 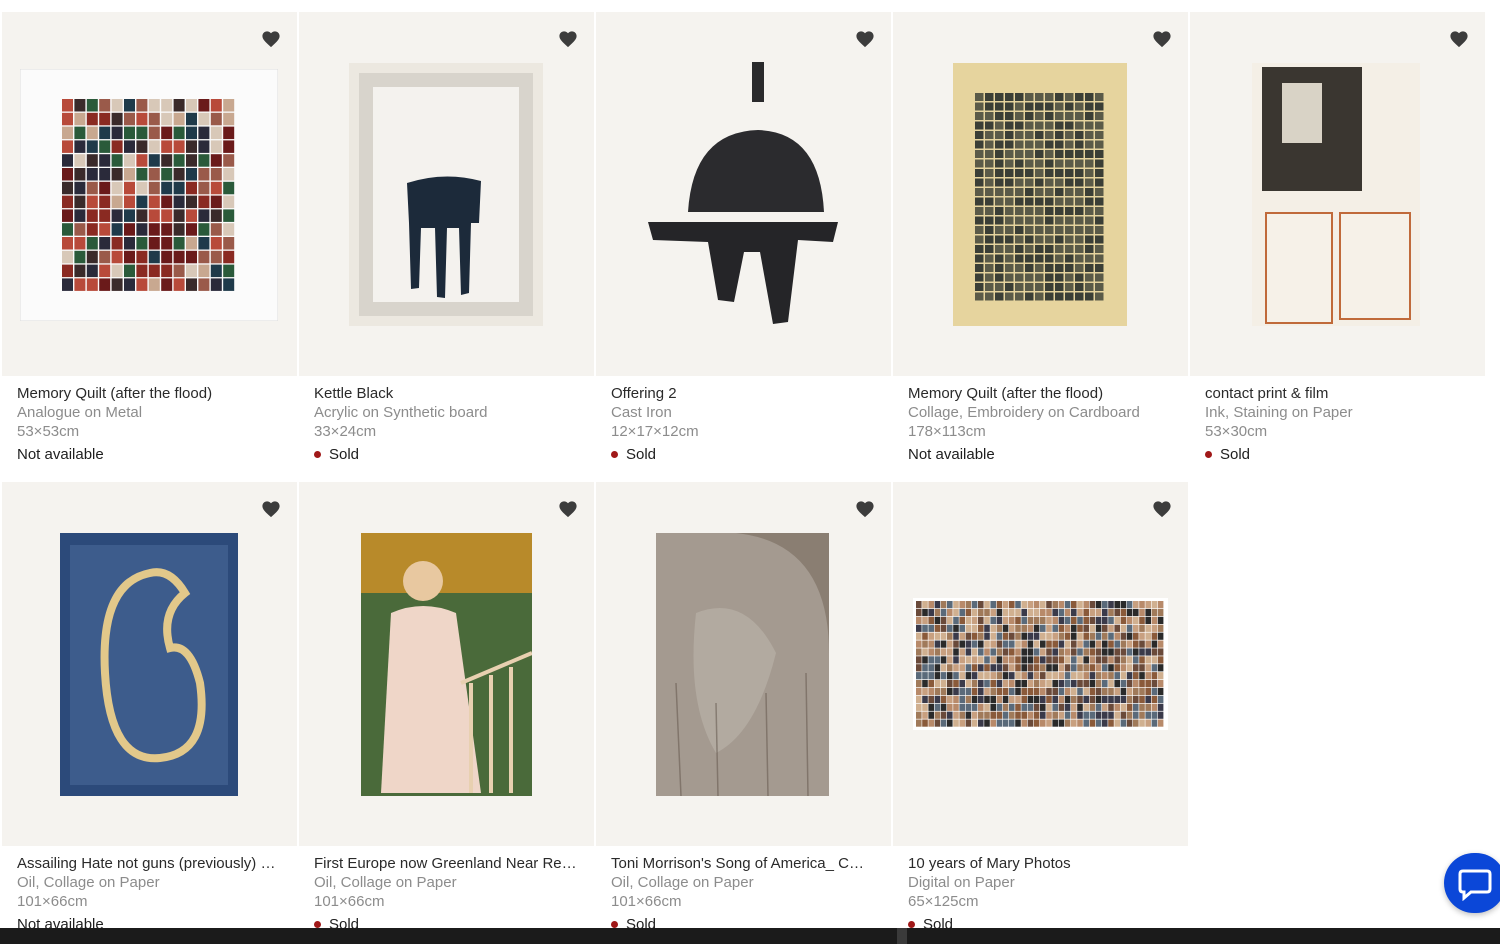 I want to click on artwork-medium: Acrylic on Synthetic board, so click(x=401, y=412).